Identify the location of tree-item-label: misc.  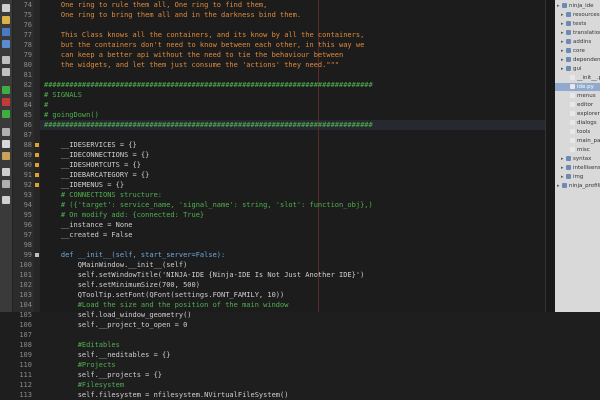
(583, 150).